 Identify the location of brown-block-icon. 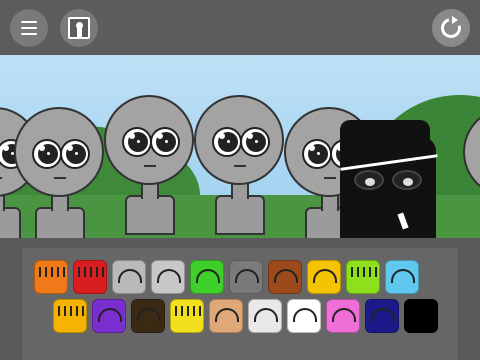
(285, 277).